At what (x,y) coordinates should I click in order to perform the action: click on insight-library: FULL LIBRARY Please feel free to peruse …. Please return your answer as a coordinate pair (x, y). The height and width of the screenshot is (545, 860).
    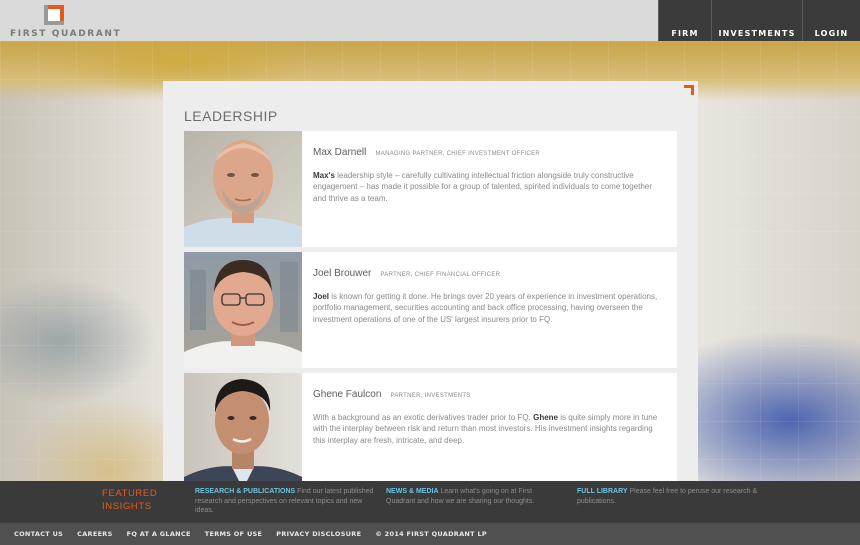
    Looking at the image, I should click on (669, 496).